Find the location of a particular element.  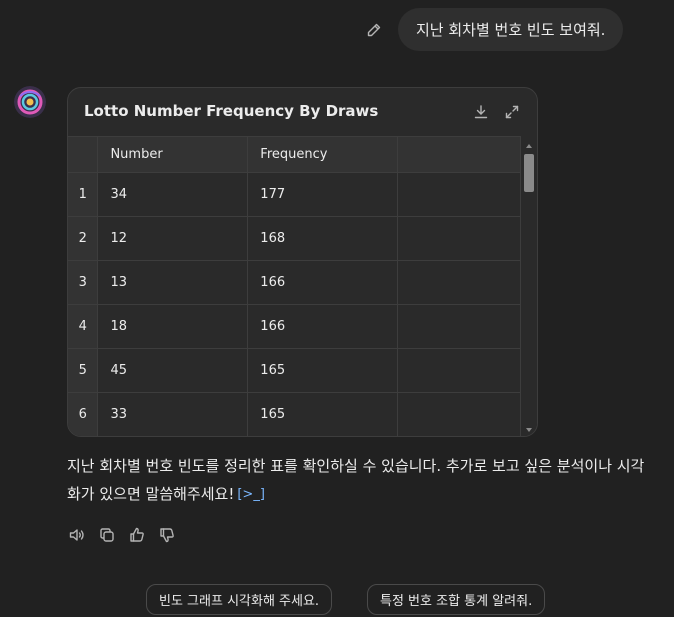

suggestion-chip-label: 특정 번호 조합 통계 알려줘. is located at coordinates (456, 601).